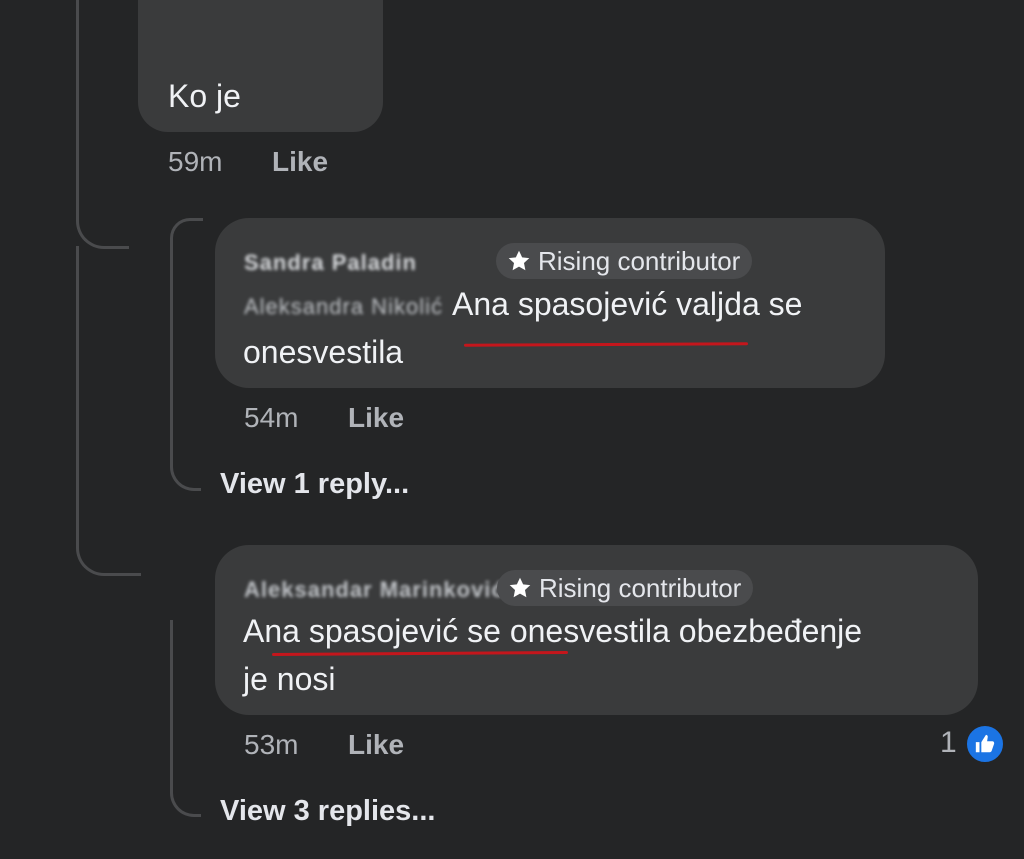 This screenshot has height=859, width=1024. What do you see at coordinates (271, 417) in the screenshot?
I see `reply-timestamp: 54m` at bounding box center [271, 417].